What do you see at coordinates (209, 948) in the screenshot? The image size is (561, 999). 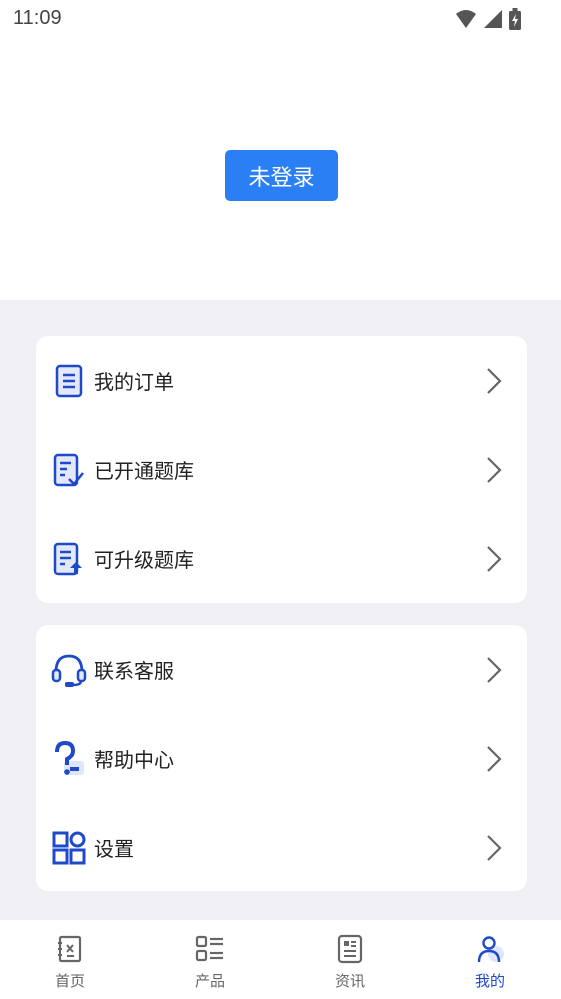 I see `product-icon` at bounding box center [209, 948].